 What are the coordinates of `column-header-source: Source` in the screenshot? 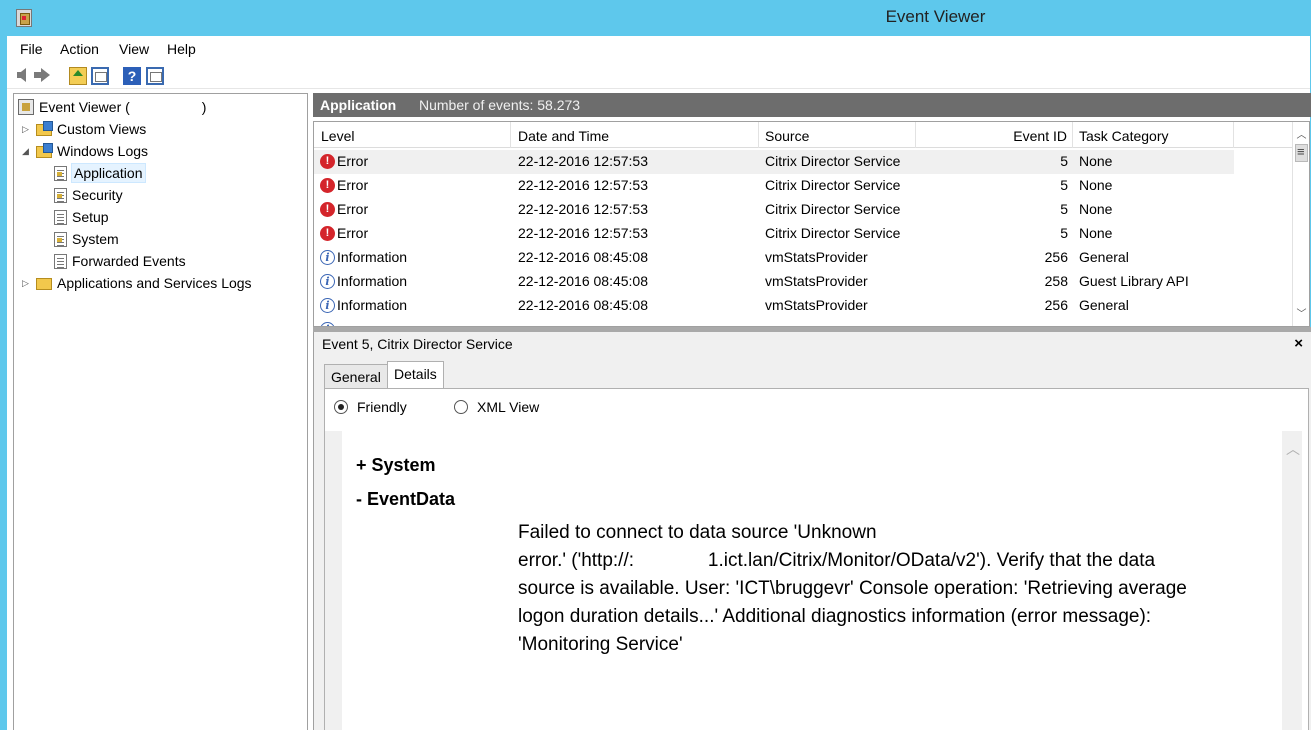 It's located at (837, 135).